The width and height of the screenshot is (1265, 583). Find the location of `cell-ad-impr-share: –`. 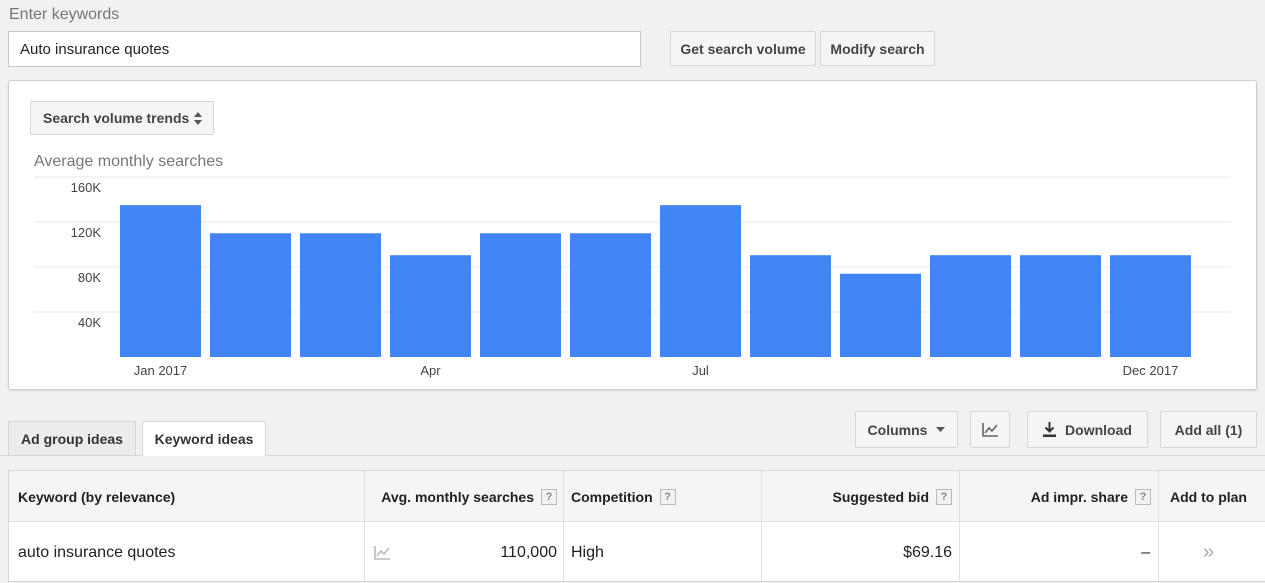

cell-ad-impr-share: – is located at coordinates (1145, 552).